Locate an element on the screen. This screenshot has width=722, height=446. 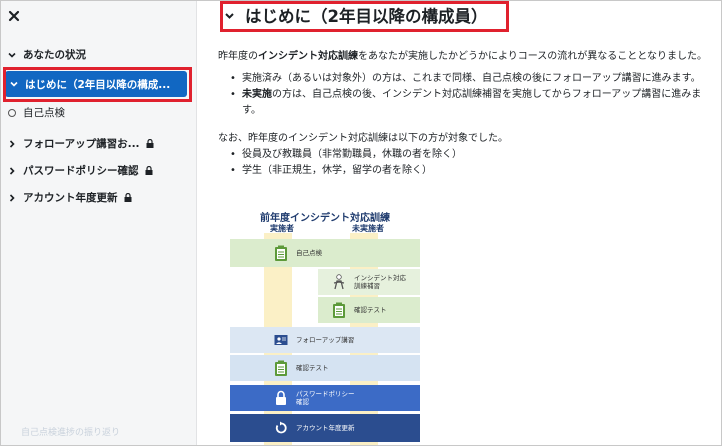
sidebar-item-password: パスワードポリシー確認 is located at coordinates (99, 170).